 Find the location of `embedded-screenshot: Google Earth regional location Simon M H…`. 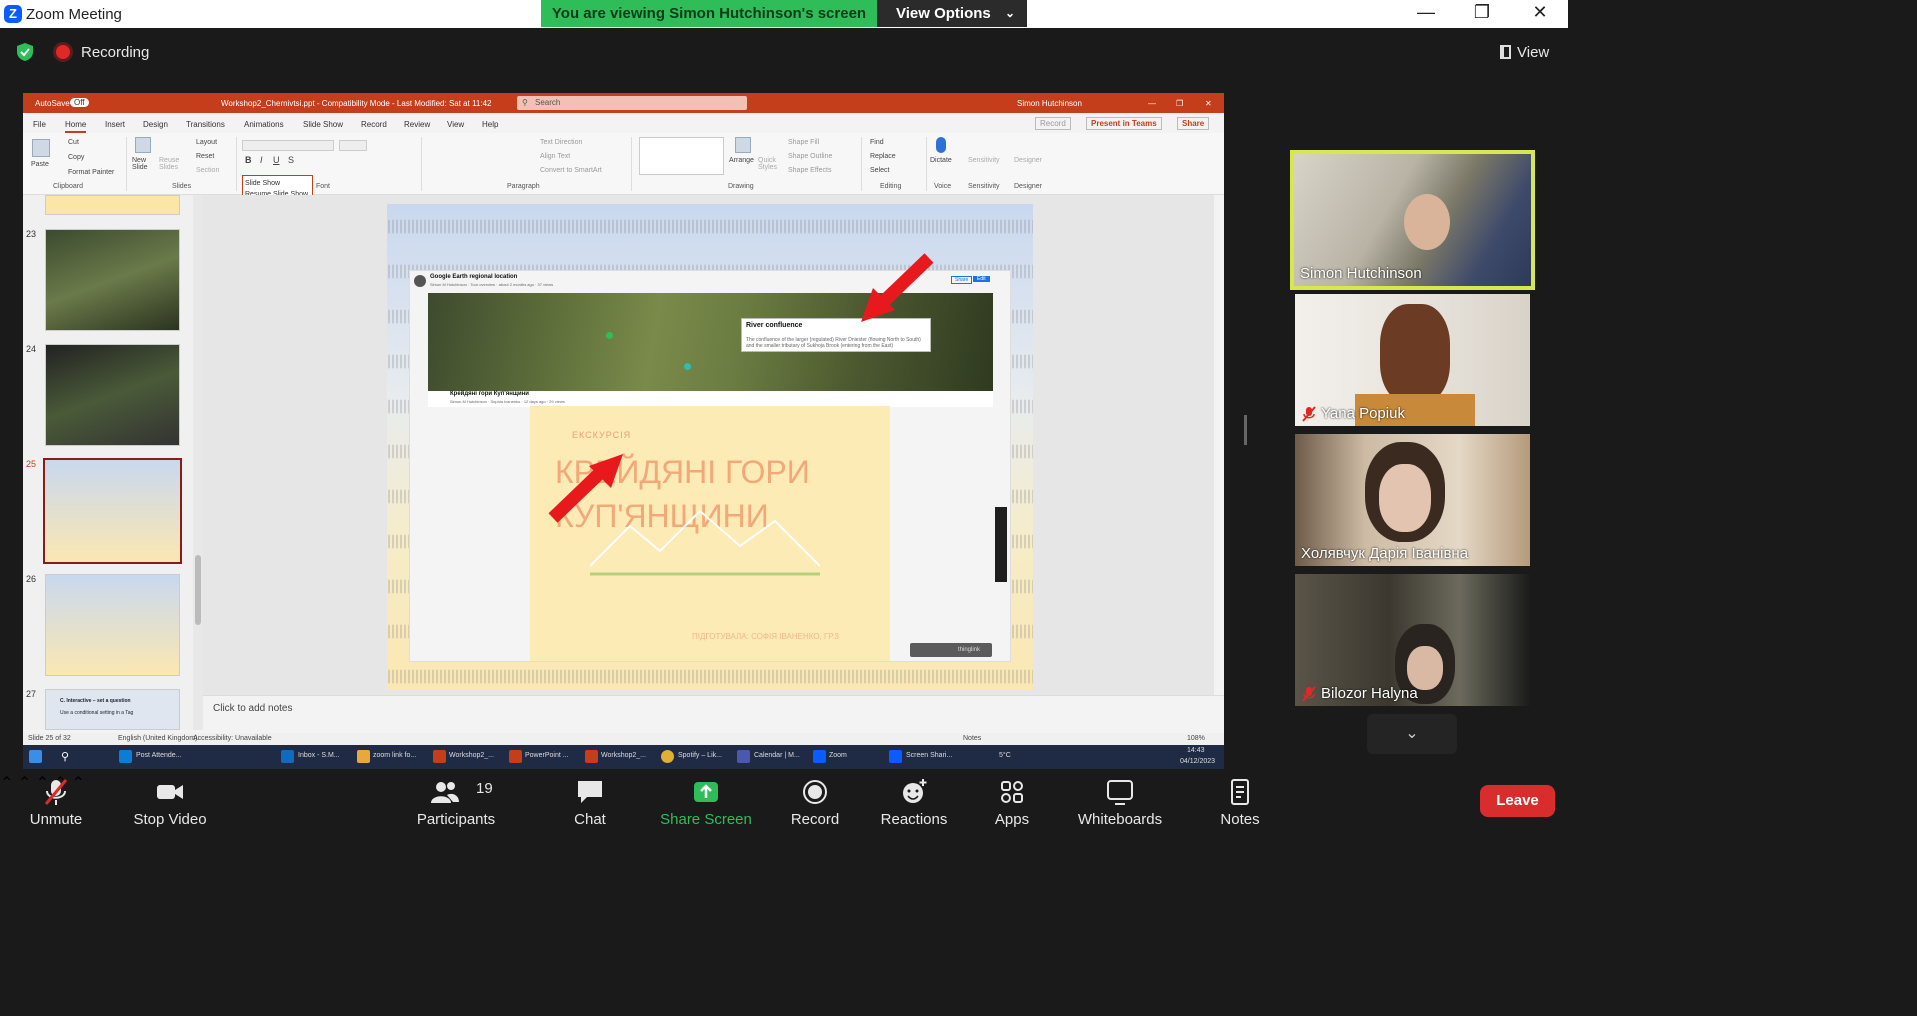

embedded-screenshot: Google Earth regional location Simon M H… is located at coordinates (710, 466).